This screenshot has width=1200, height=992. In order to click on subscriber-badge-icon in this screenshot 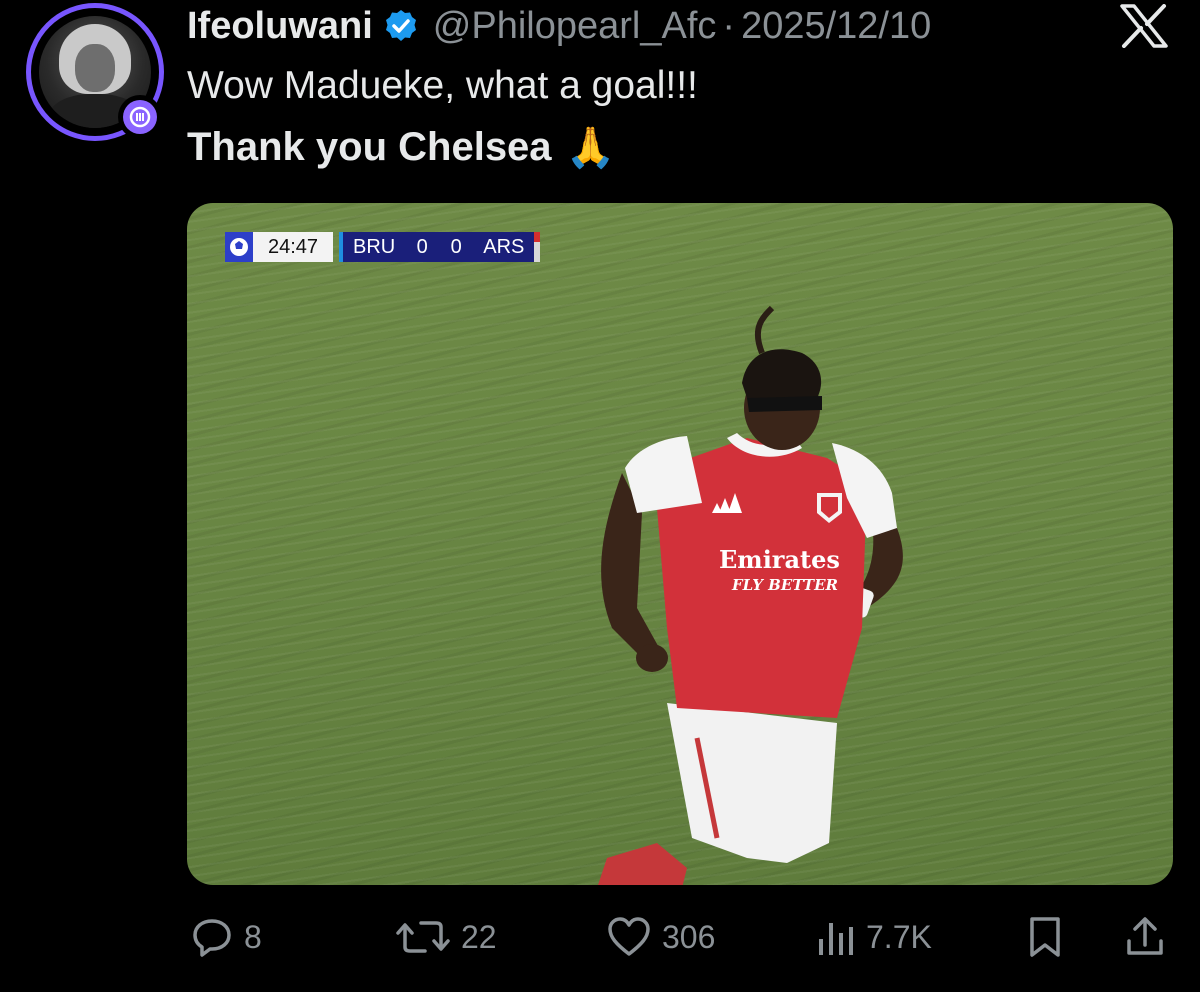, I will do `click(140, 117)`.